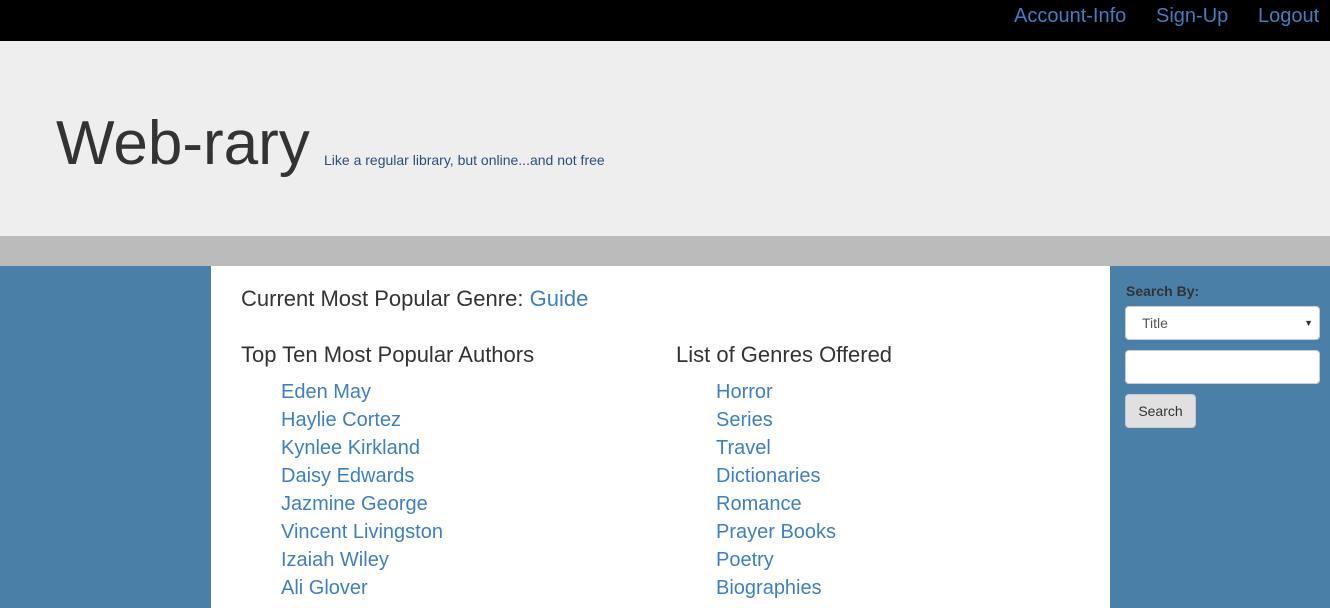 This screenshot has height=608, width=1330. I want to click on list-item: Ali Glover, so click(362, 588).